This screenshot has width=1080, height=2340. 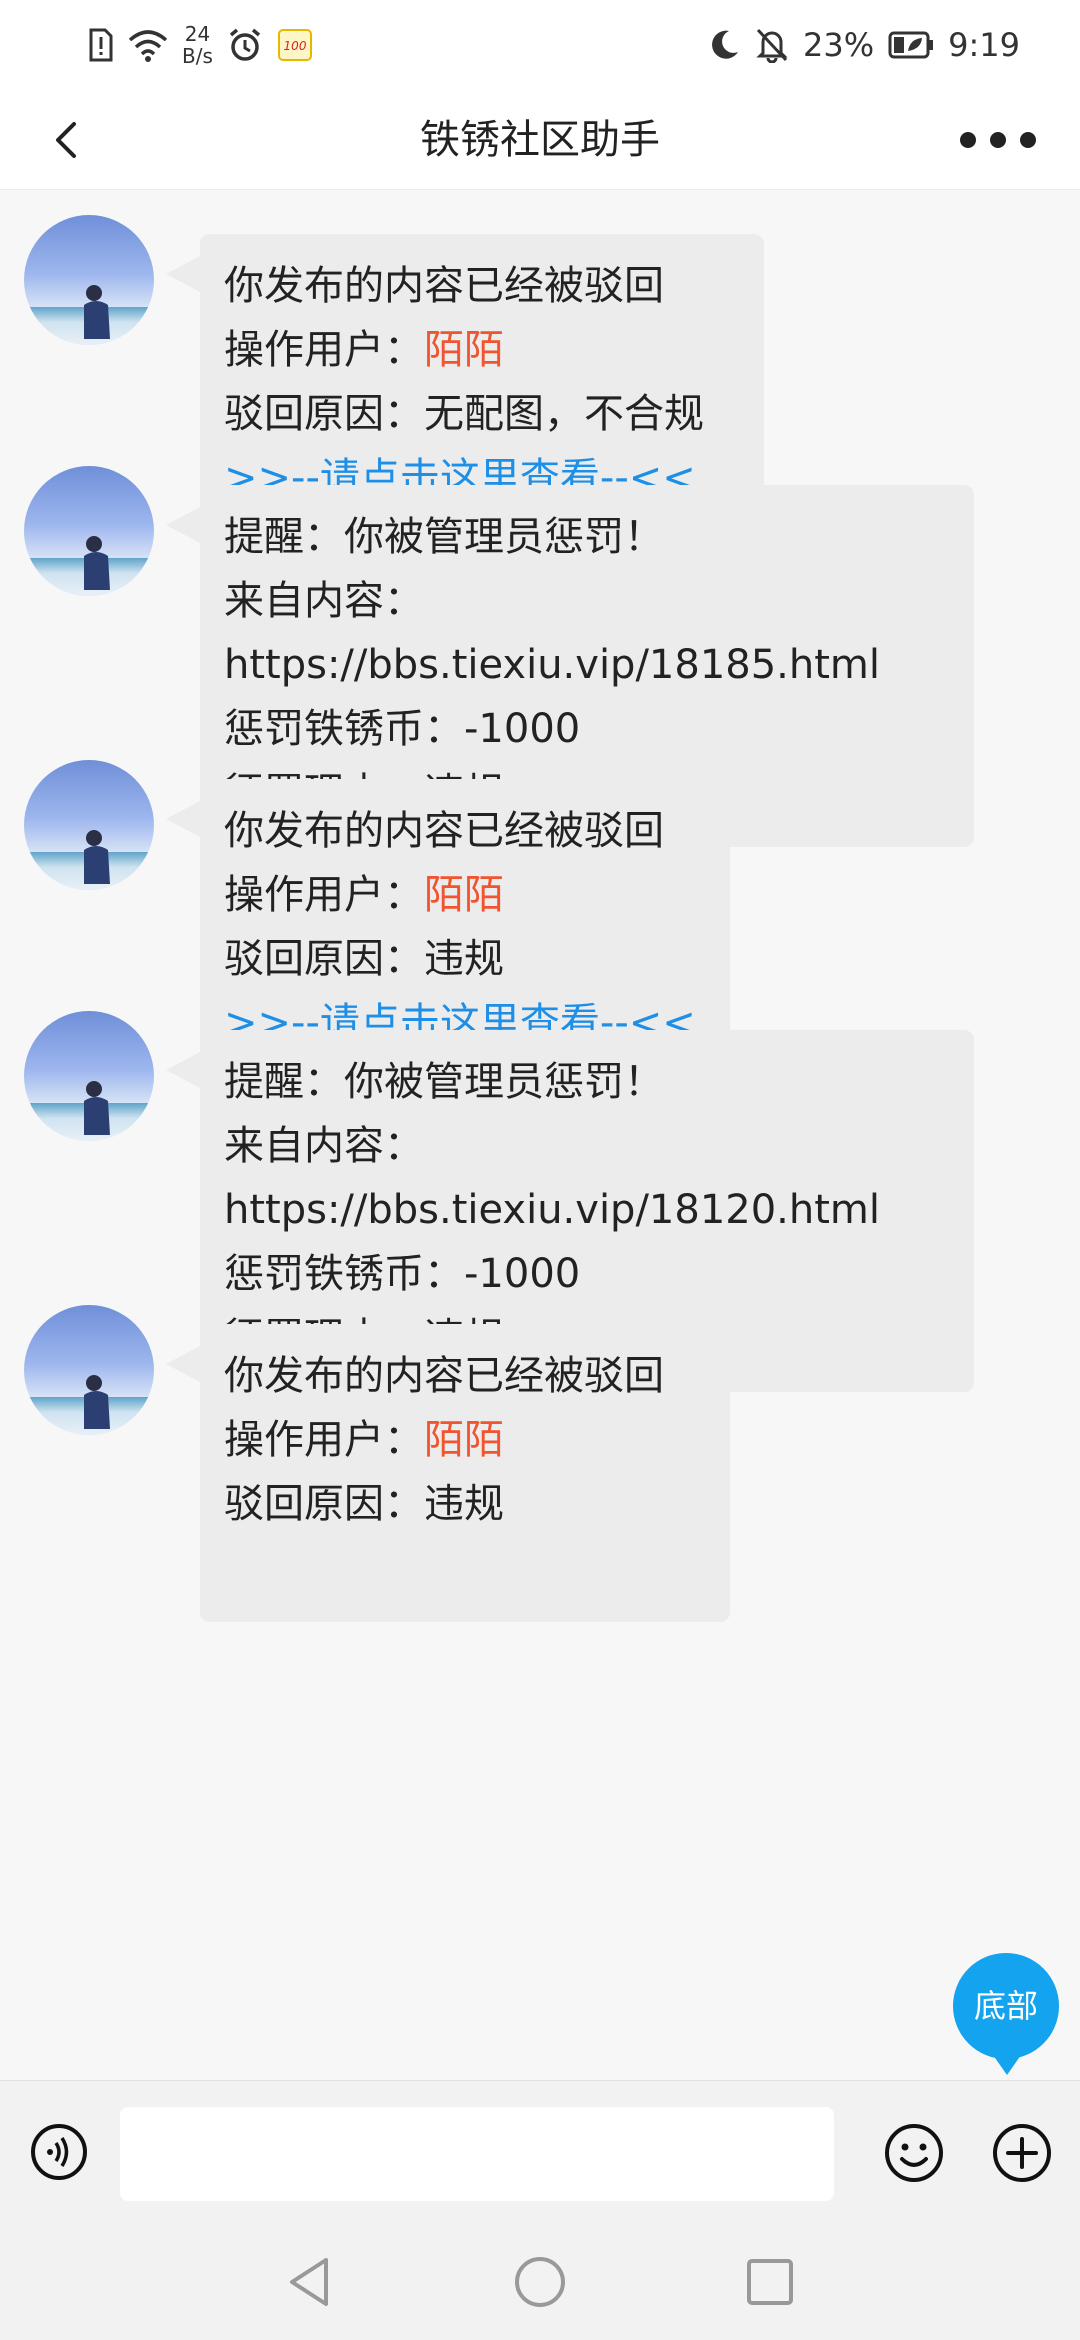 I want to click on nav-recent-icon, so click(x=770, y=2282).